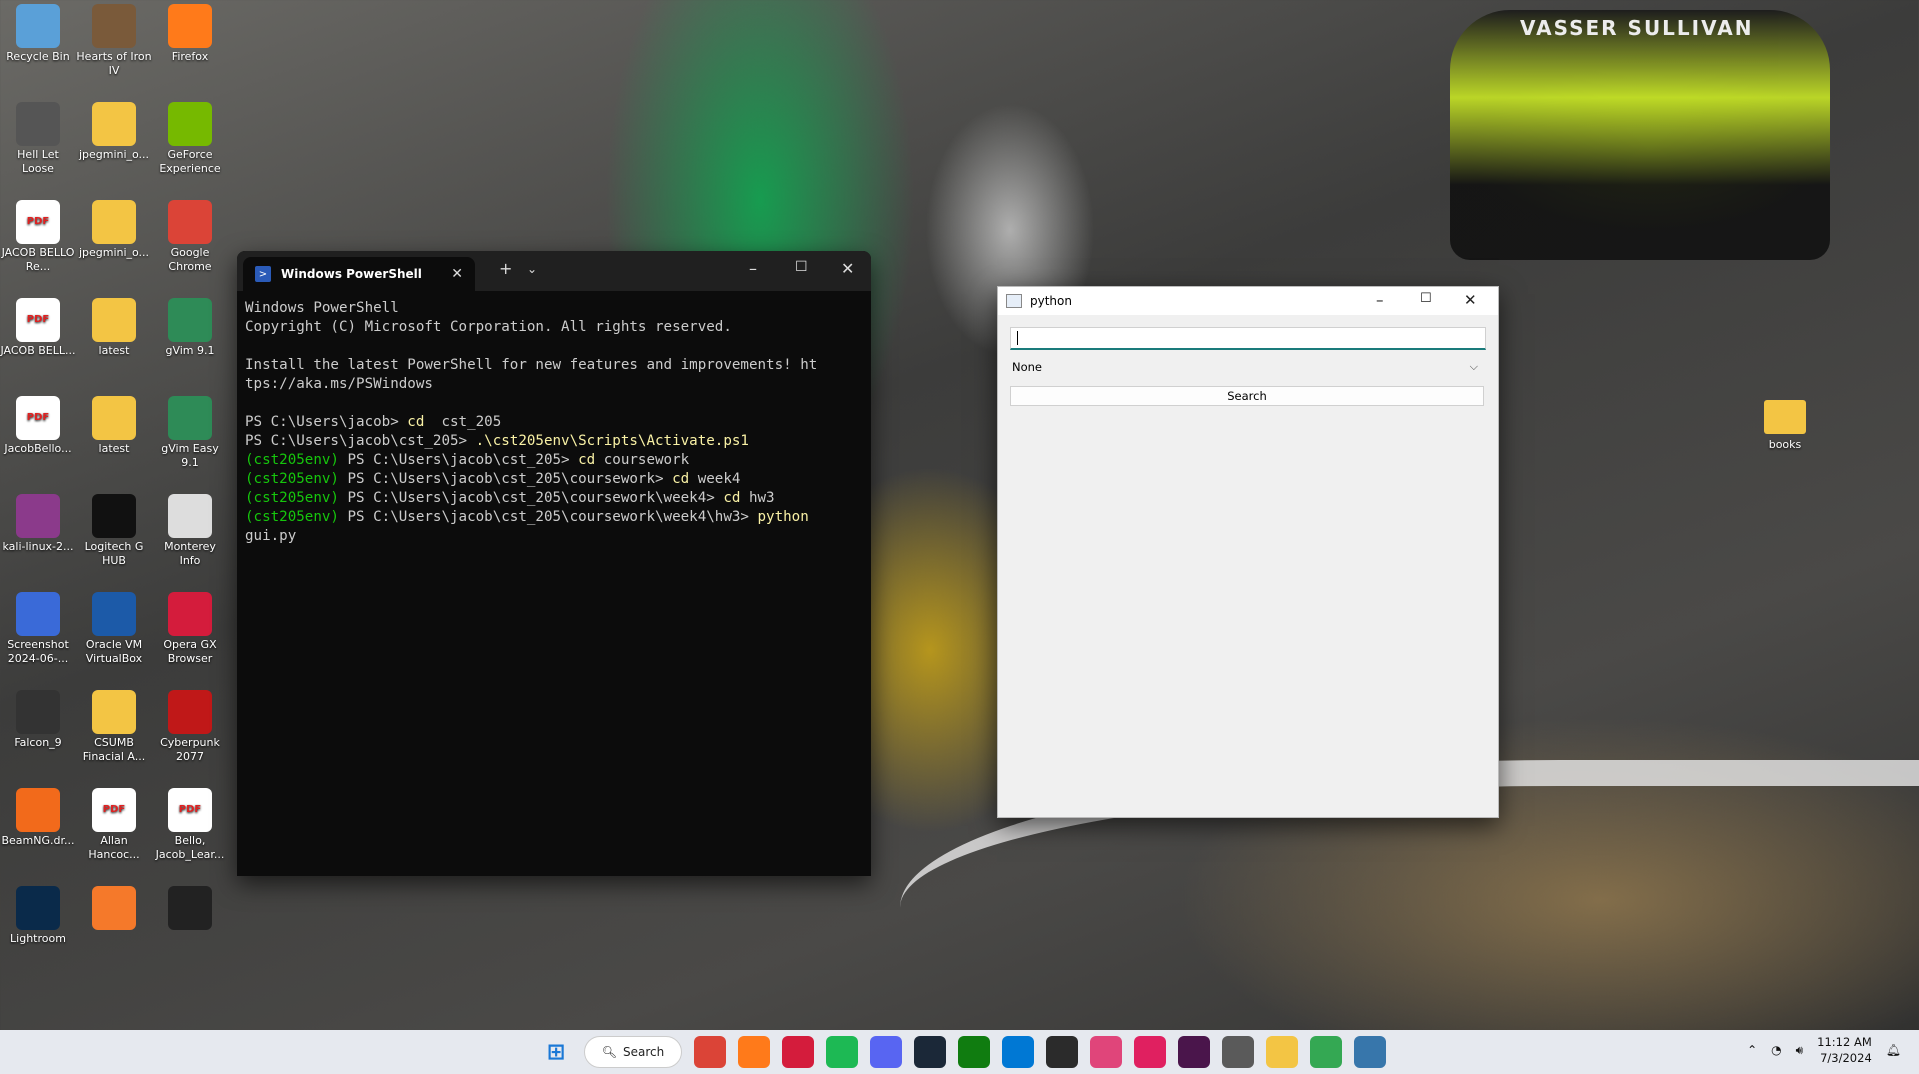 This screenshot has height=1074, width=1919. I want to click on vscode-icon, so click(1018, 1052).